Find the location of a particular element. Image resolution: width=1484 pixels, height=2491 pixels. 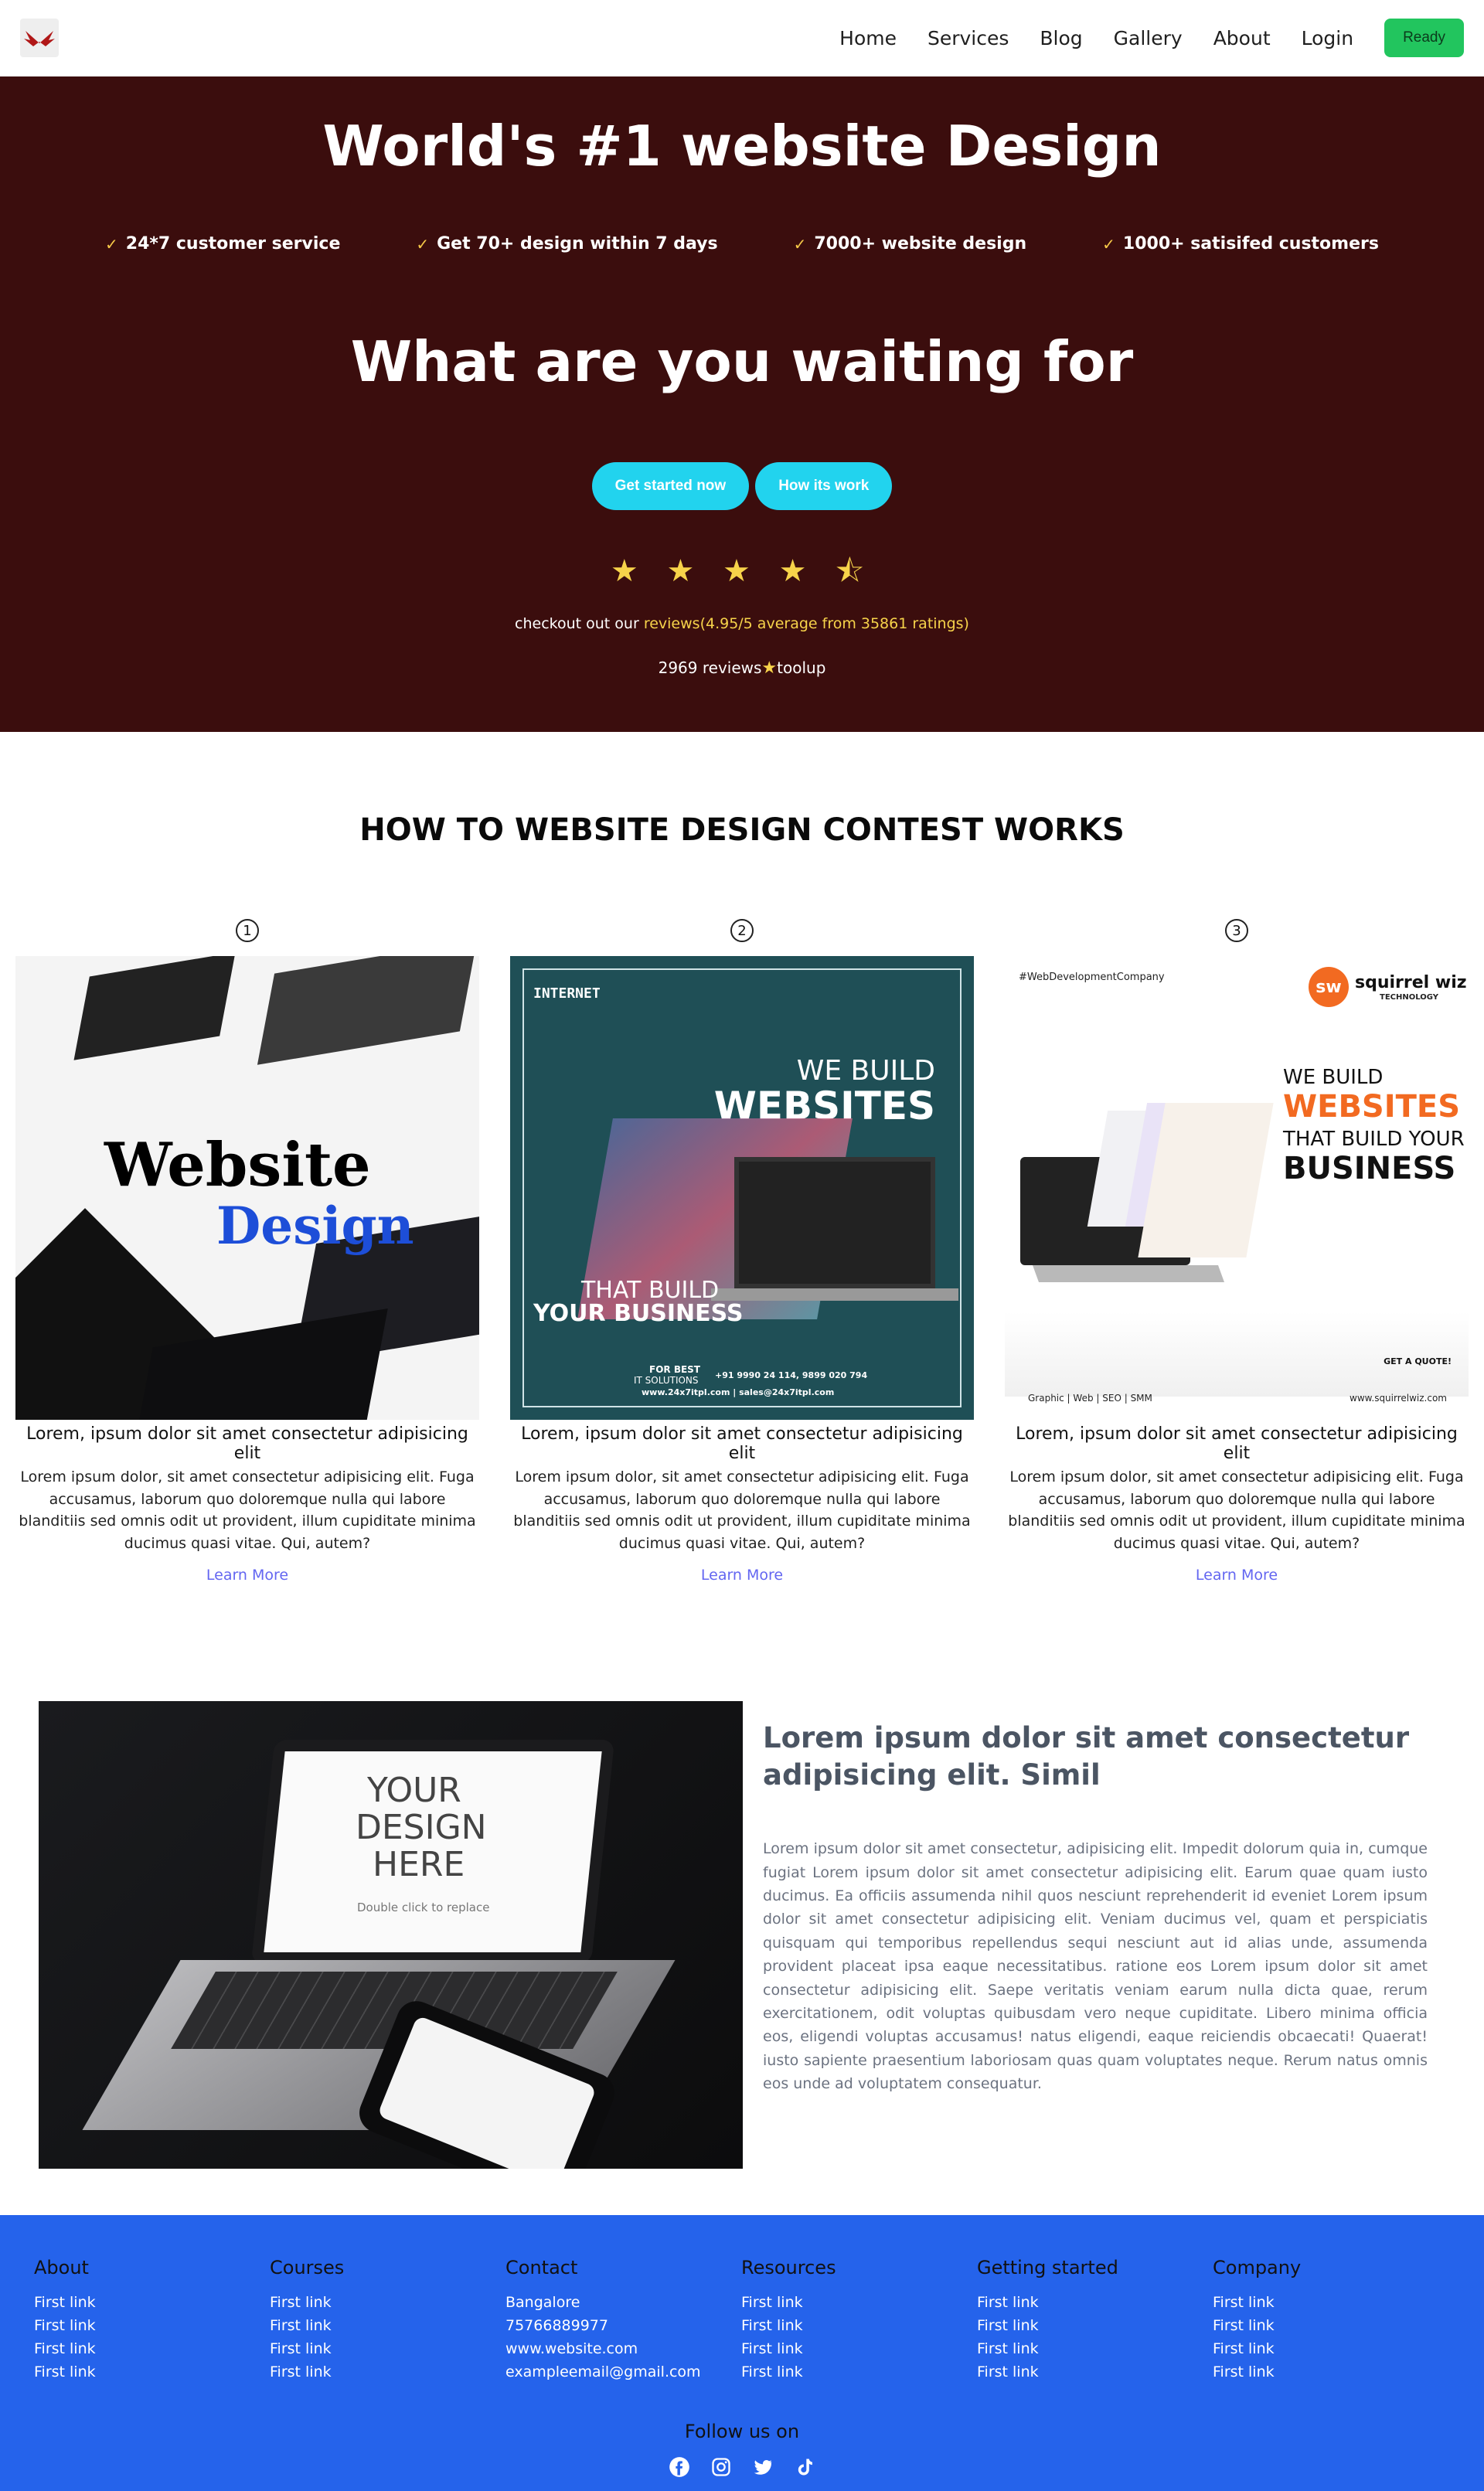

footer-col-title: About is located at coordinates (61, 2267).